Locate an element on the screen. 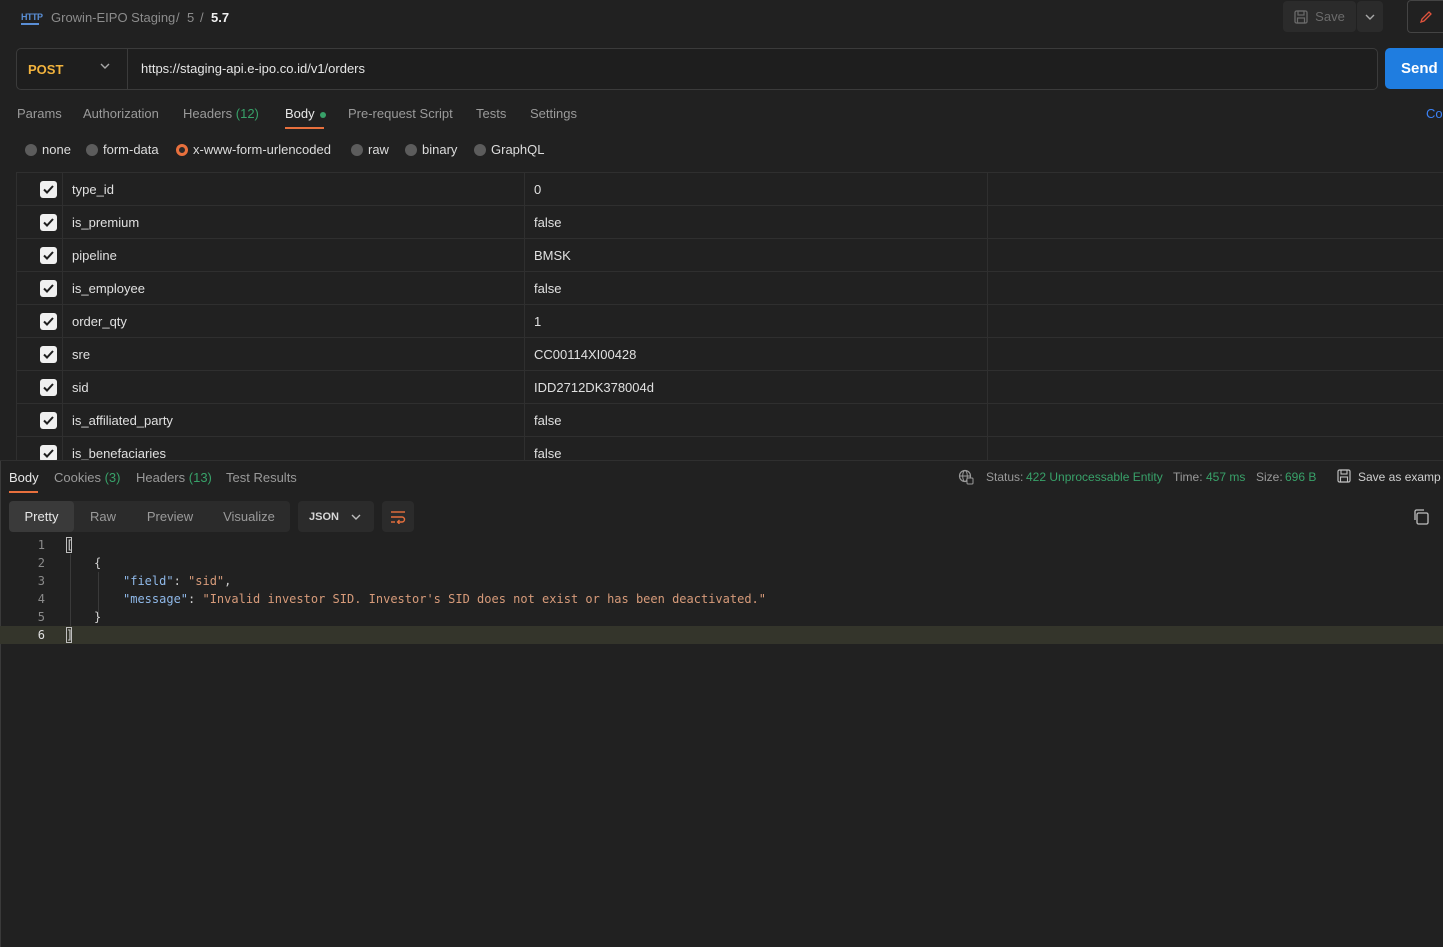 The image size is (1443, 947). cookies-link: Co is located at coordinates (1434, 113).